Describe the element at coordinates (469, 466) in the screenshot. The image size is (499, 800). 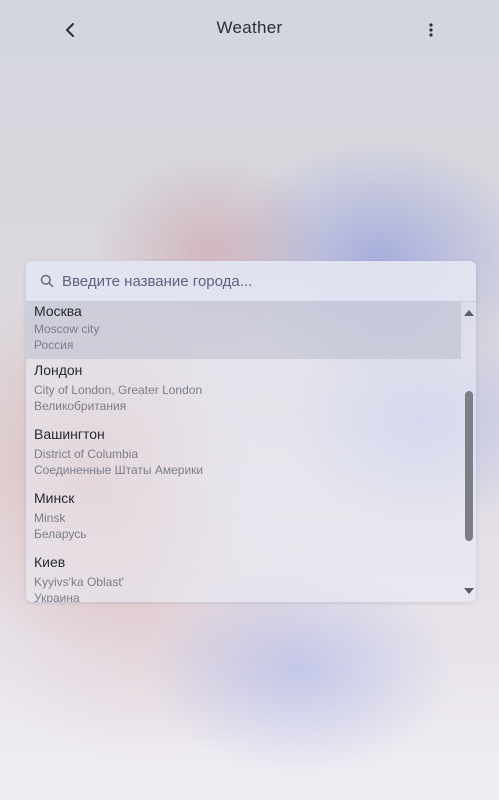
I see `scrollbar-thumb` at that location.